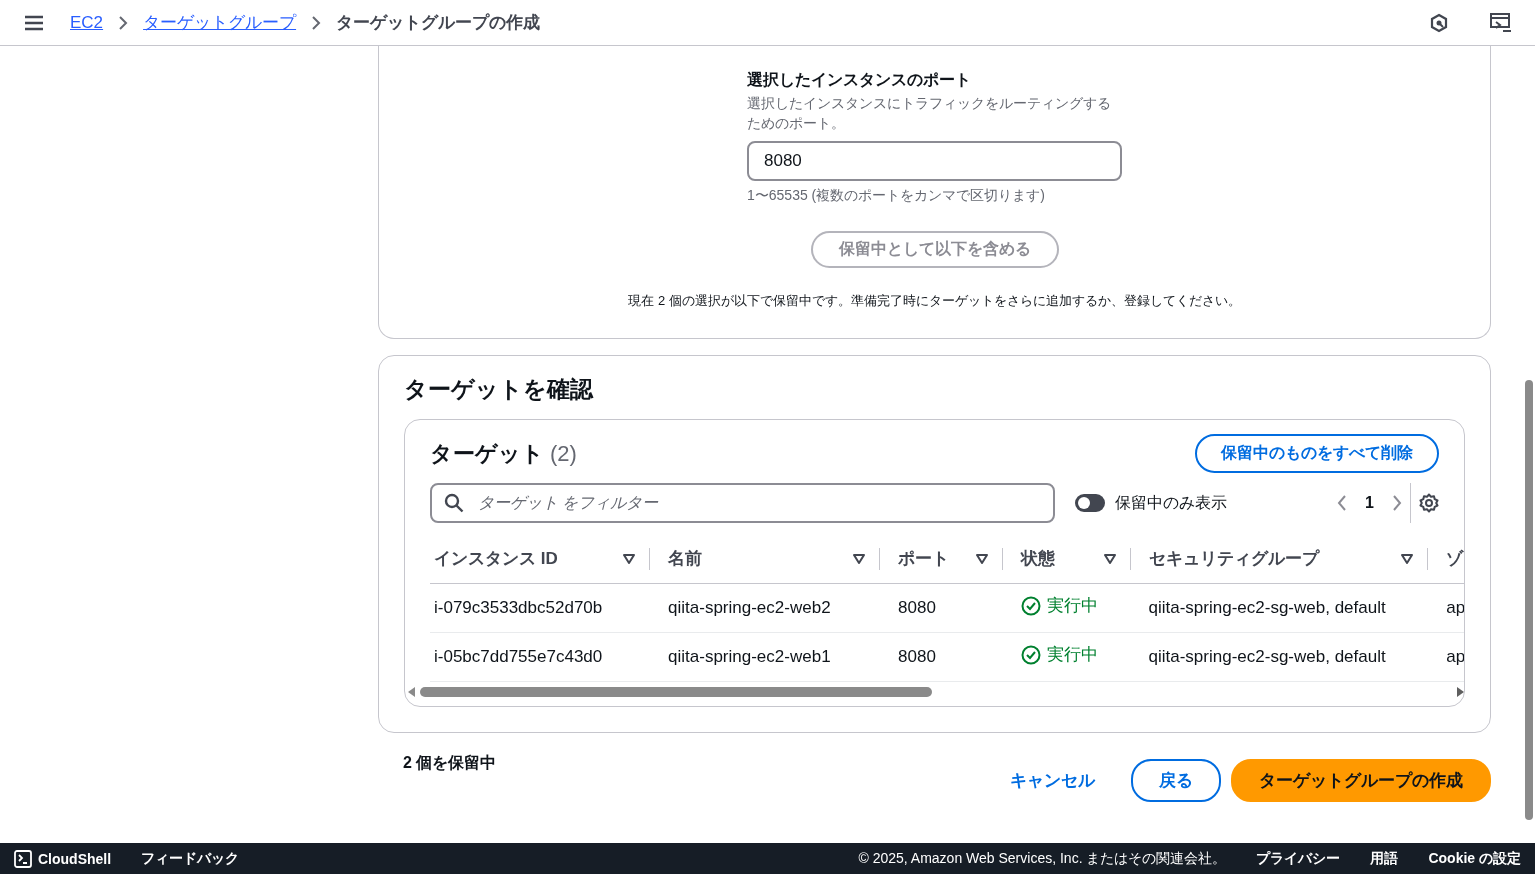 The height and width of the screenshot is (874, 1535). What do you see at coordinates (685, 559) in the screenshot?
I see `column-header: 名前` at bounding box center [685, 559].